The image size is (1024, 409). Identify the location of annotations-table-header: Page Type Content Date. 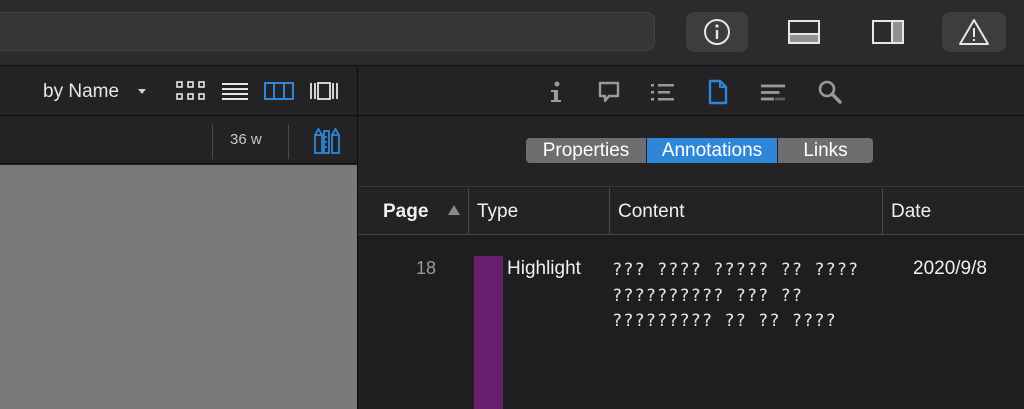
(691, 211).